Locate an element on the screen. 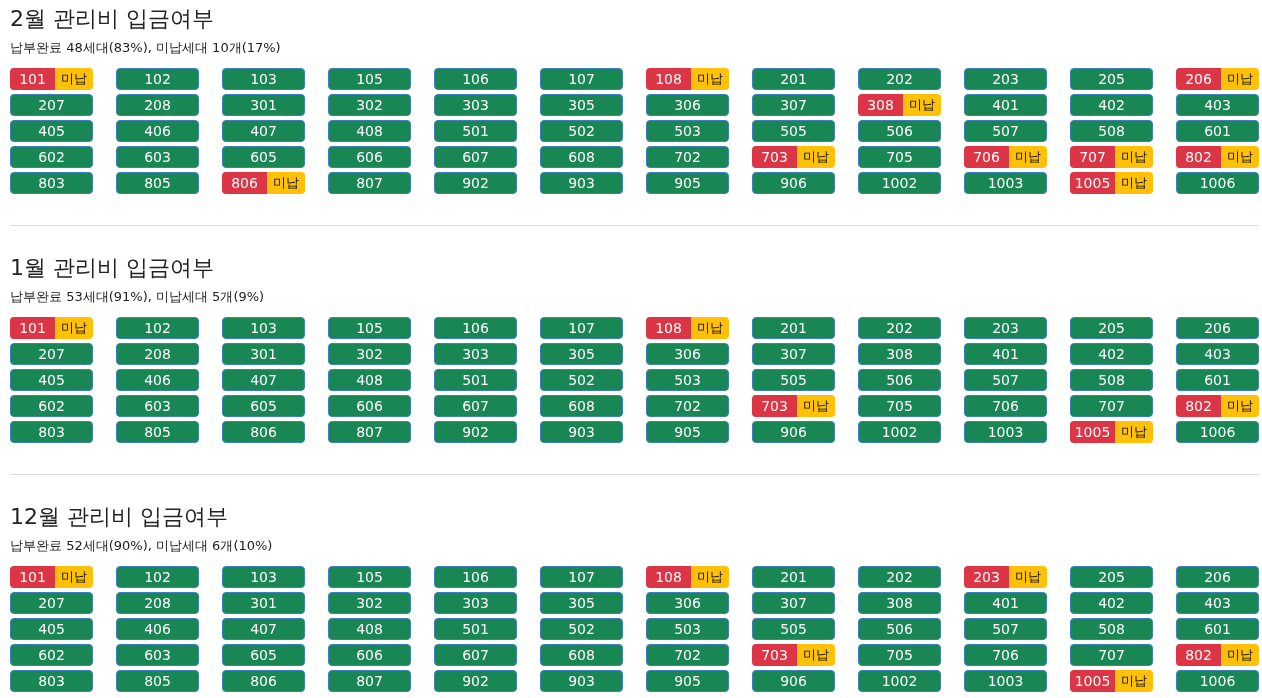  unit-badge: 707 is located at coordinates (1111, 406).